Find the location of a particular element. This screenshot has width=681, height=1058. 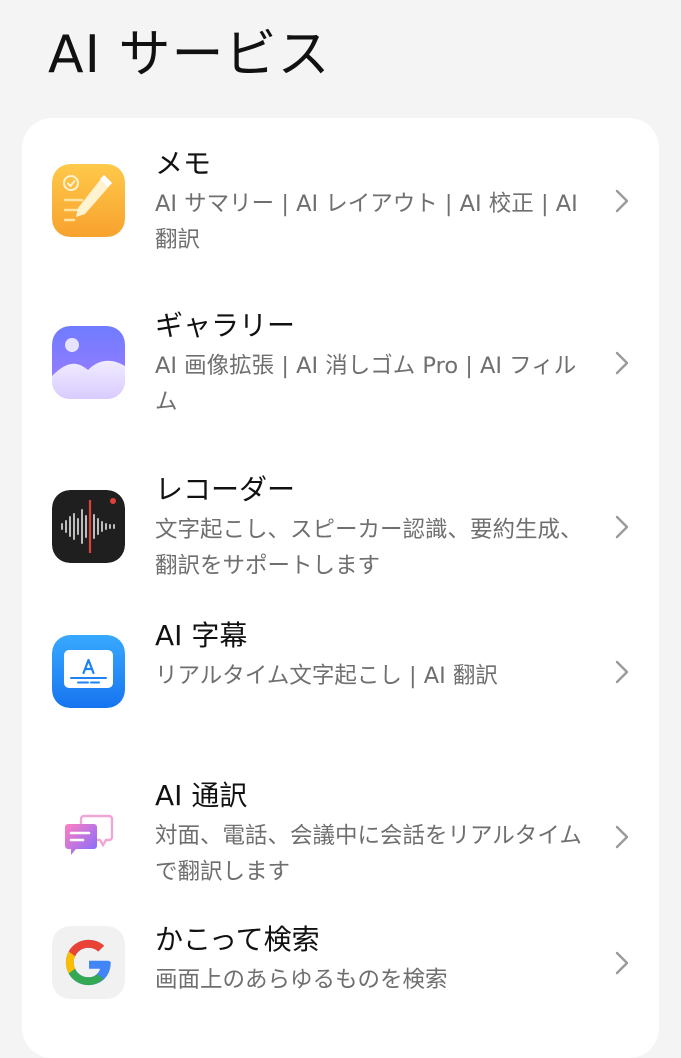

service-title: かこって検索 is located at coordinates (237, 939).